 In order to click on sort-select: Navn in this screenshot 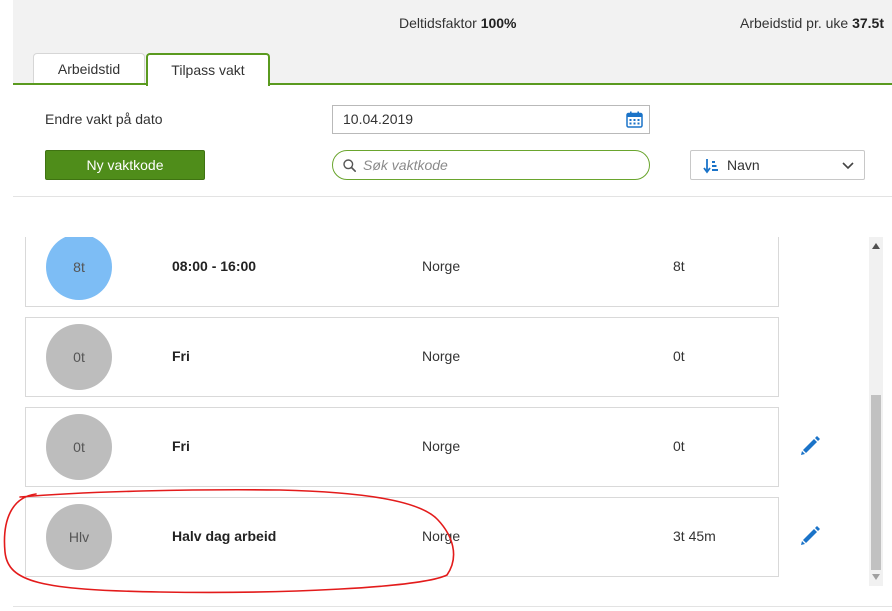, I will do `click(777, 165)`.